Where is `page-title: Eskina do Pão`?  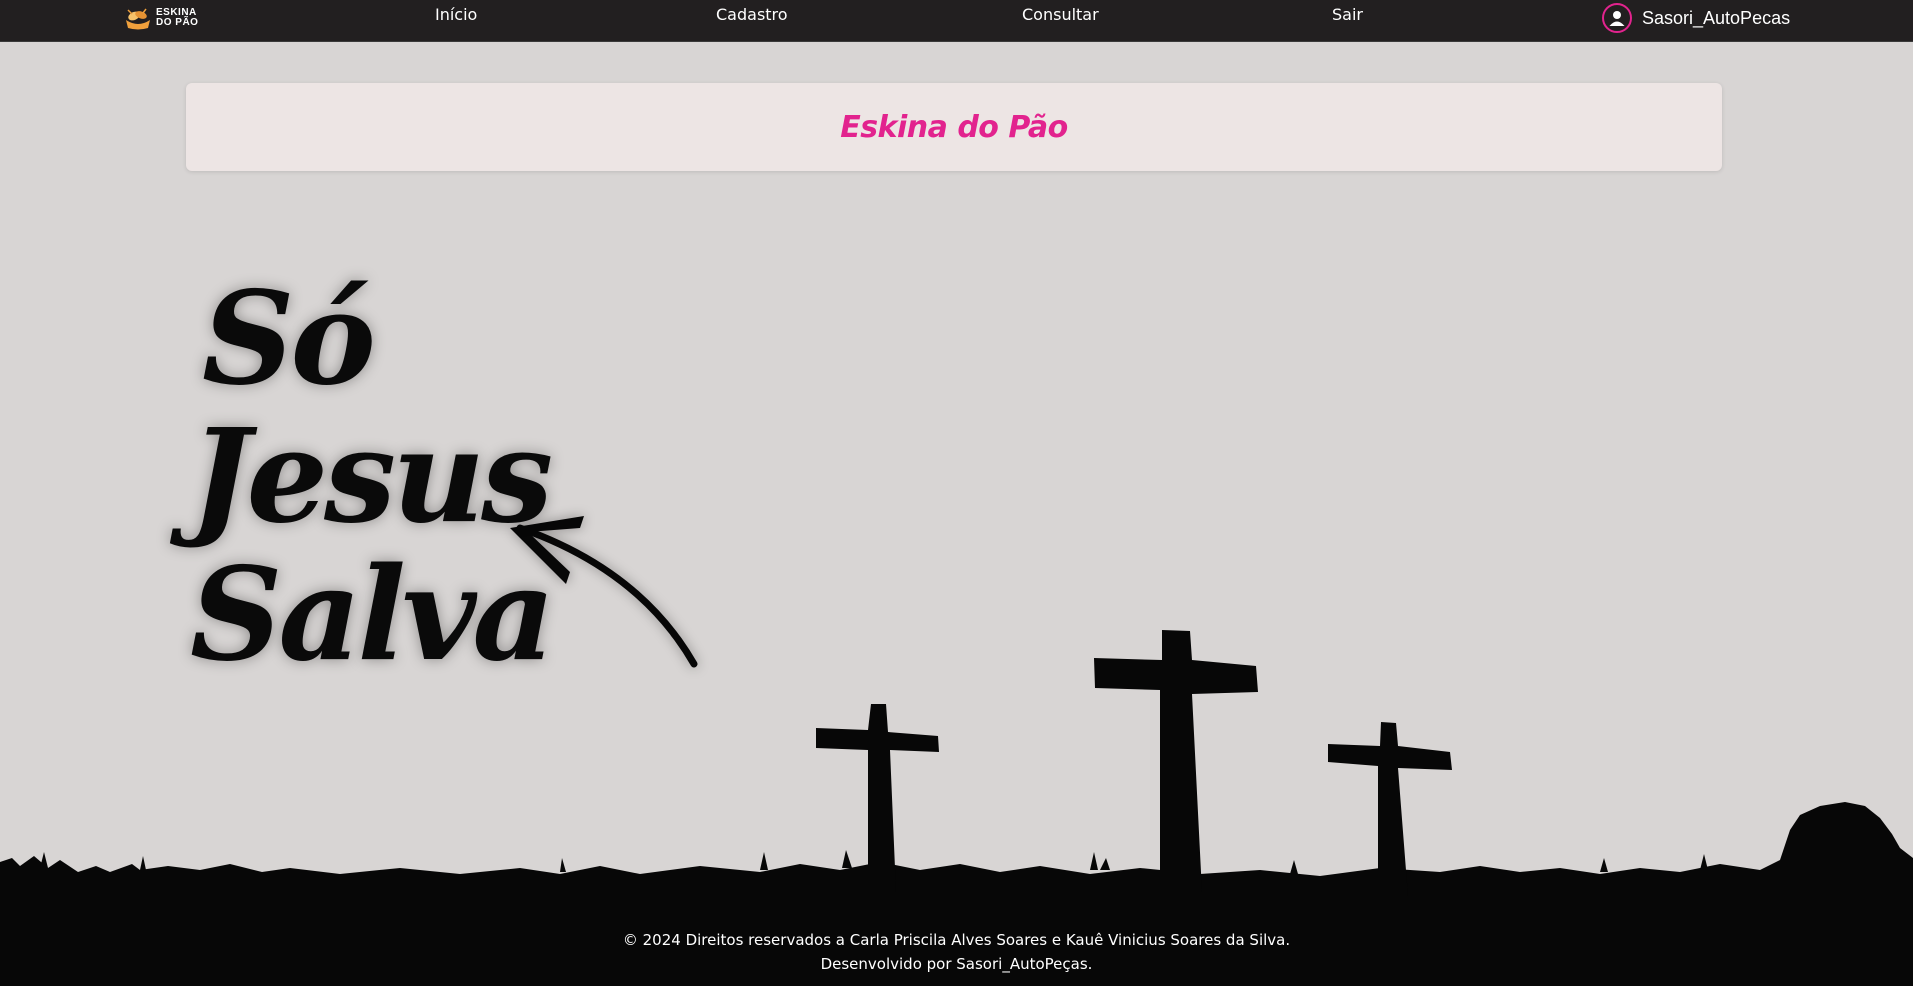 page-title: Eskina do Pão is located at coordinates (954, 127).